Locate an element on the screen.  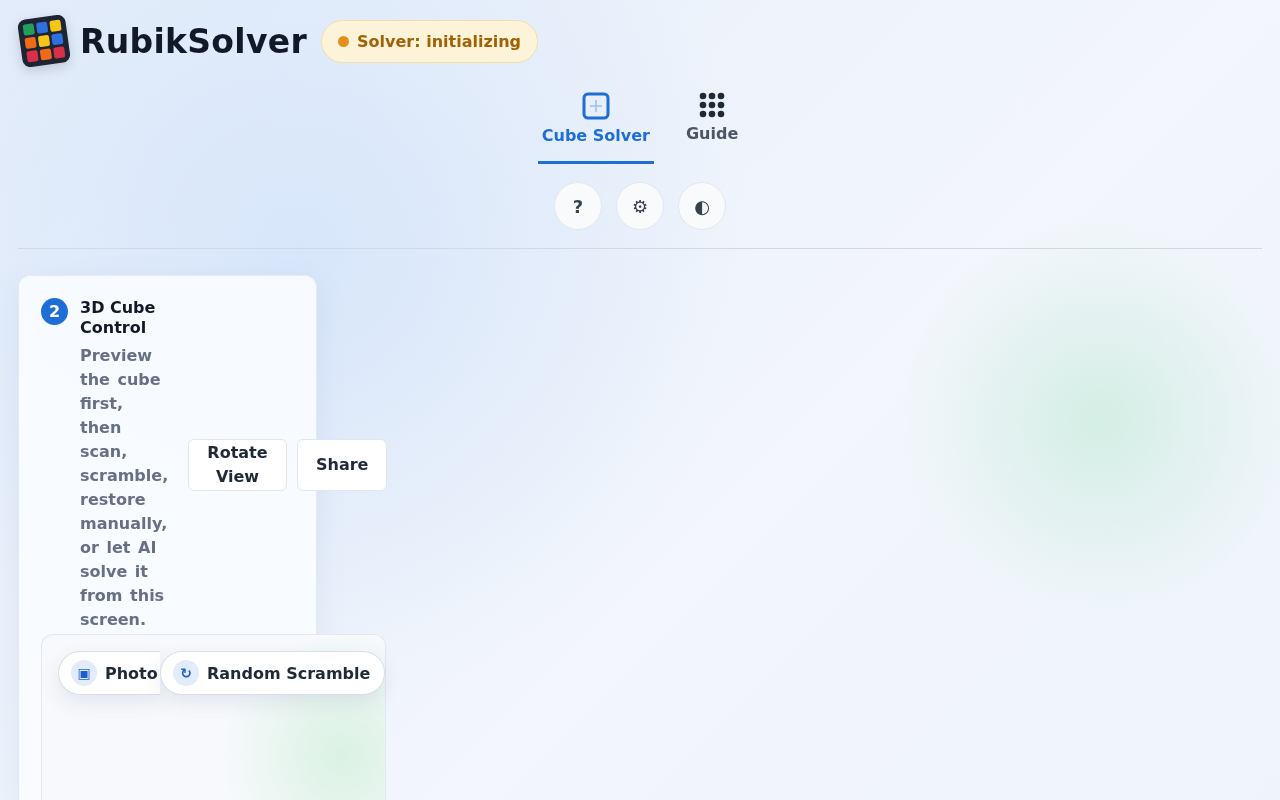
tool-button: ⚙ is located at coordinates (640, 206).